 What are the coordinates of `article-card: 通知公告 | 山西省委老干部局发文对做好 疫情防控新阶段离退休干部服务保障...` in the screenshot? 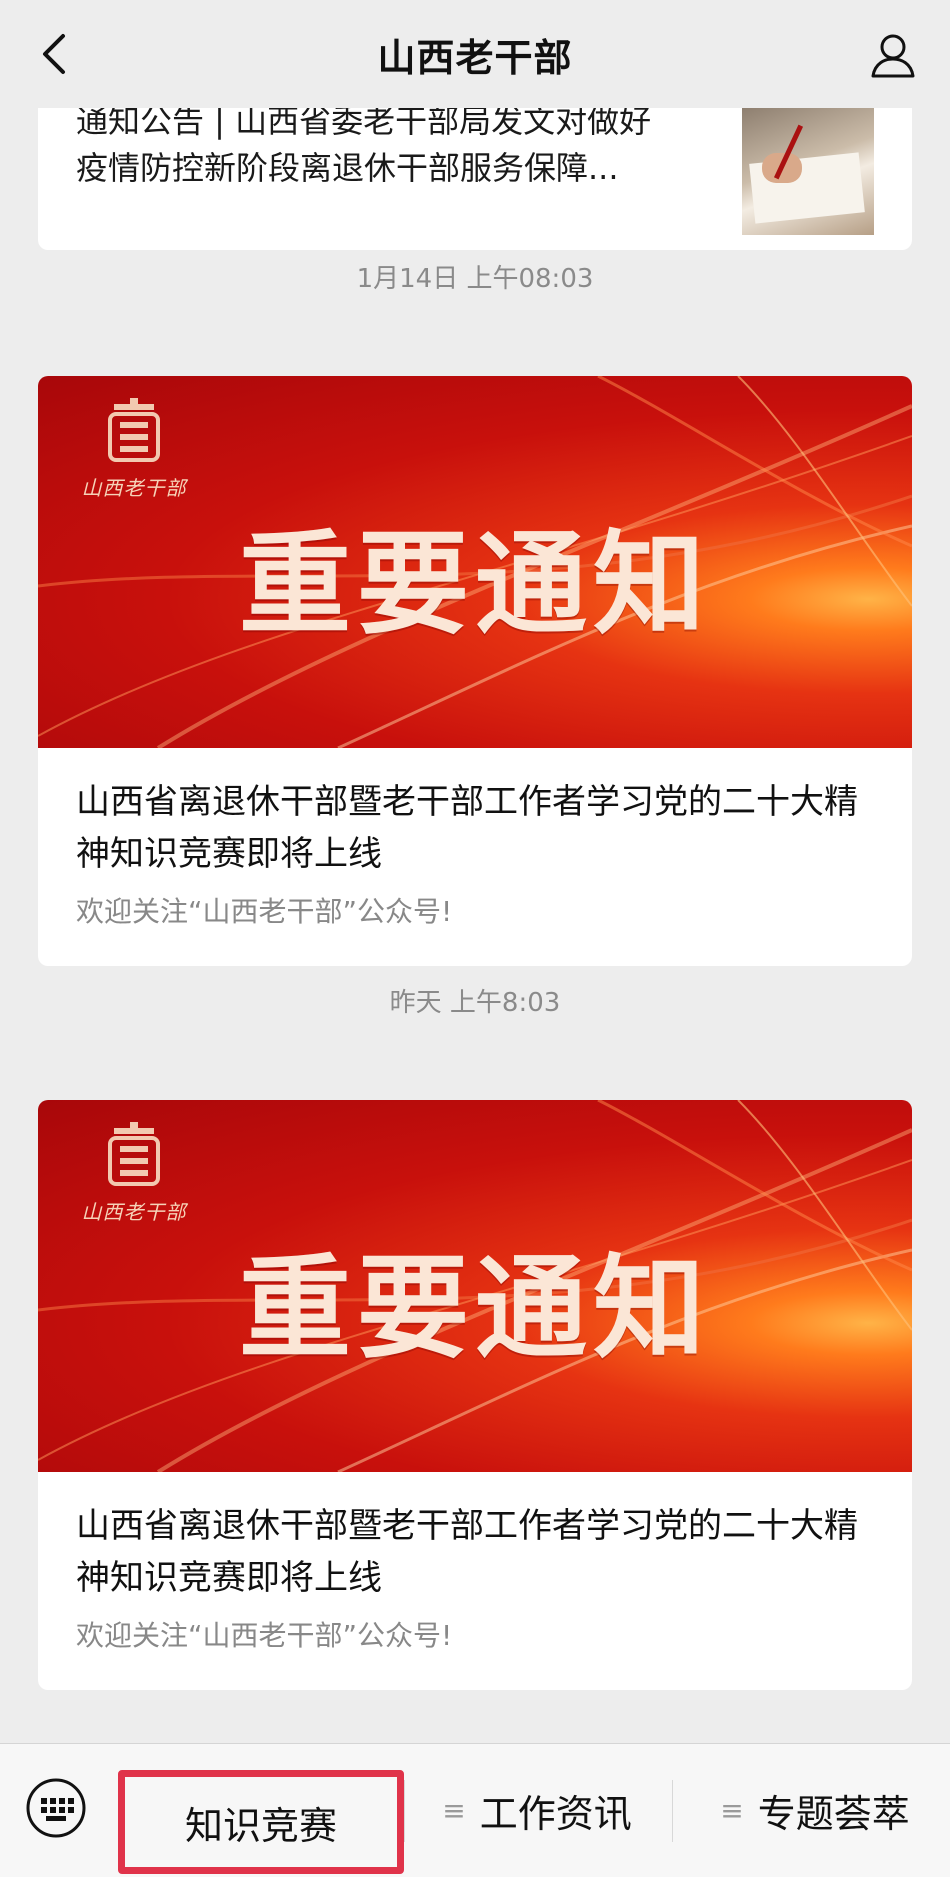 It's located at (475, 179).